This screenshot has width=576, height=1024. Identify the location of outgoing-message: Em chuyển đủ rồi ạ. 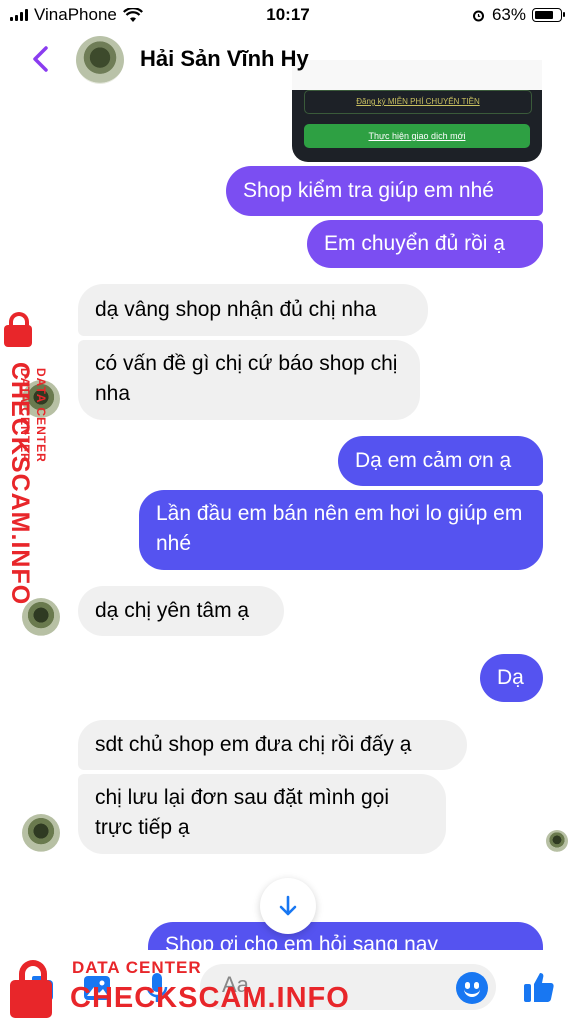
(425, 244).